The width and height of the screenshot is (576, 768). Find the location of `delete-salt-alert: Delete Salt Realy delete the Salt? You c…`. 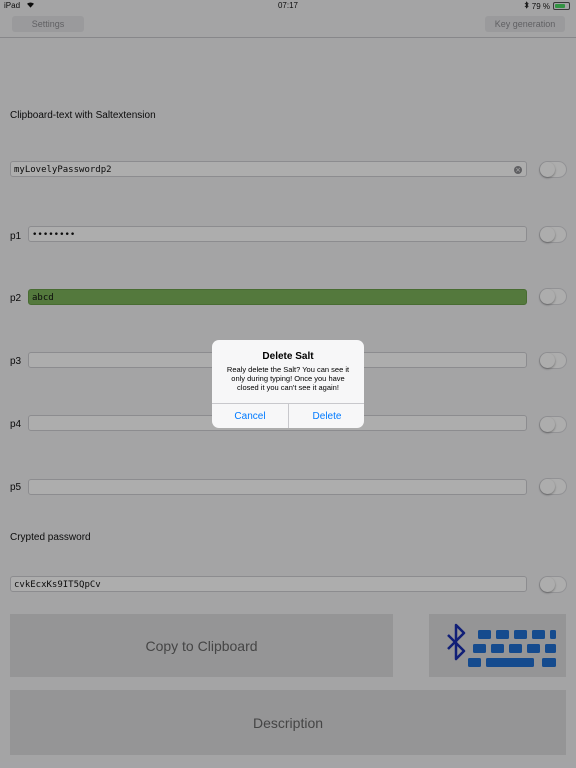

delete-salt-alert: Delete Salt Realy delete the Salt? You c… is located at coordinates (288, 384).